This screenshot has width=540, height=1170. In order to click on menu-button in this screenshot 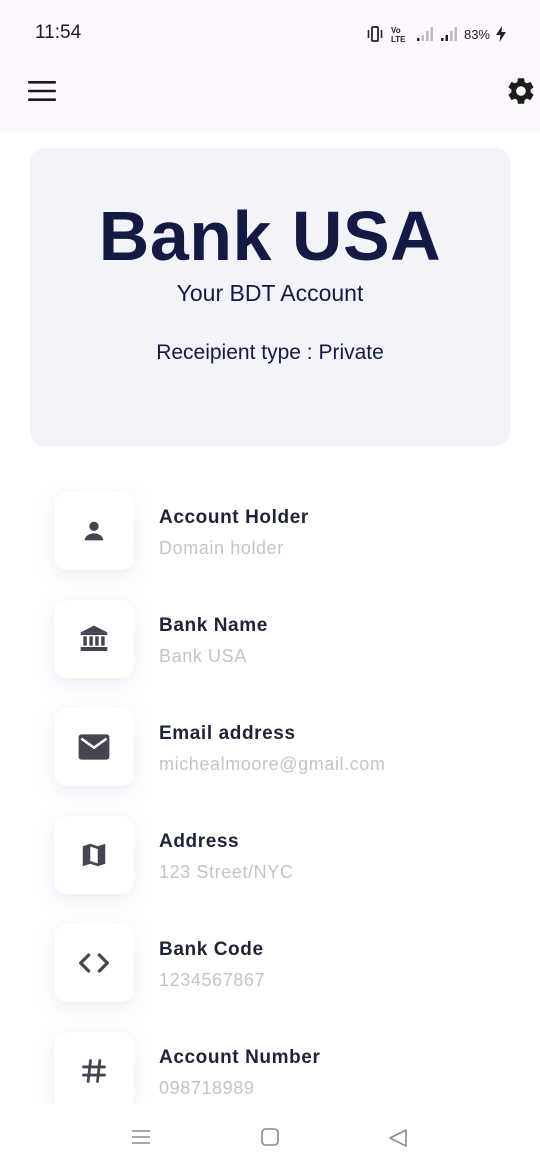, I will do `click(42, 91)`.